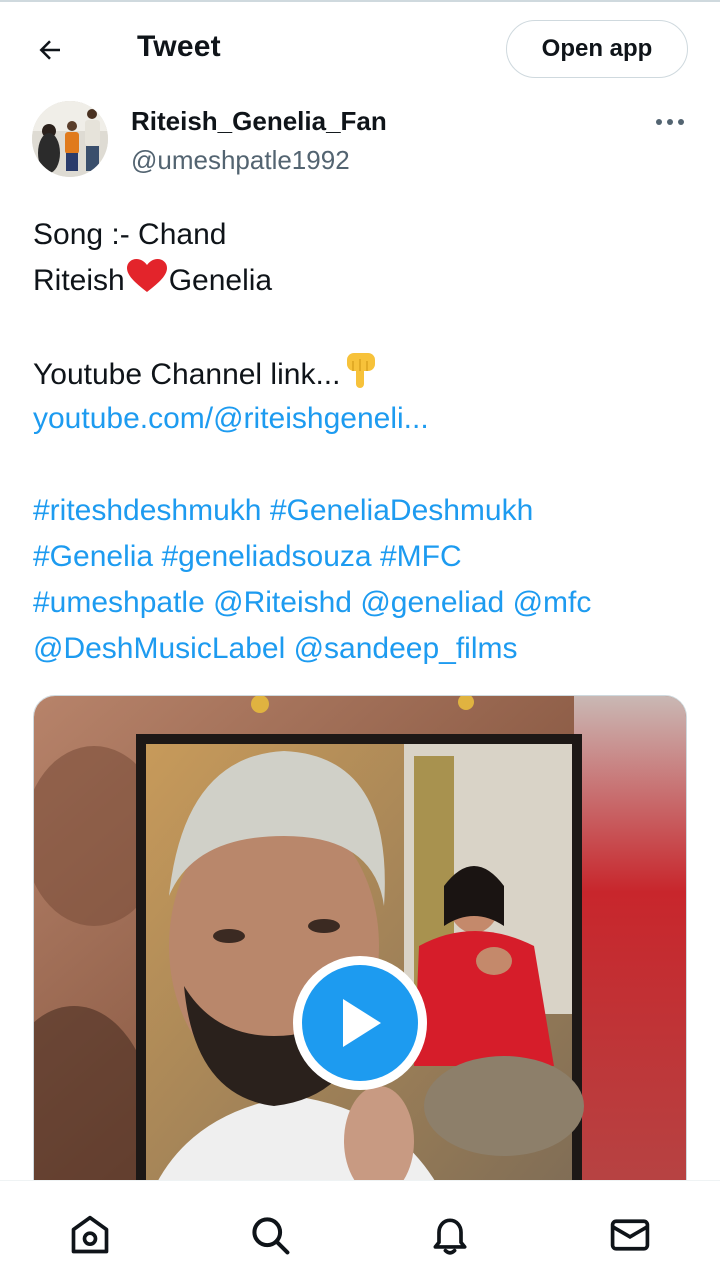 This screenshot has width=720, height=1281. I want to click on mention-line-4: @DeshMusicLabel @sandeep_films, so click(363, 649).